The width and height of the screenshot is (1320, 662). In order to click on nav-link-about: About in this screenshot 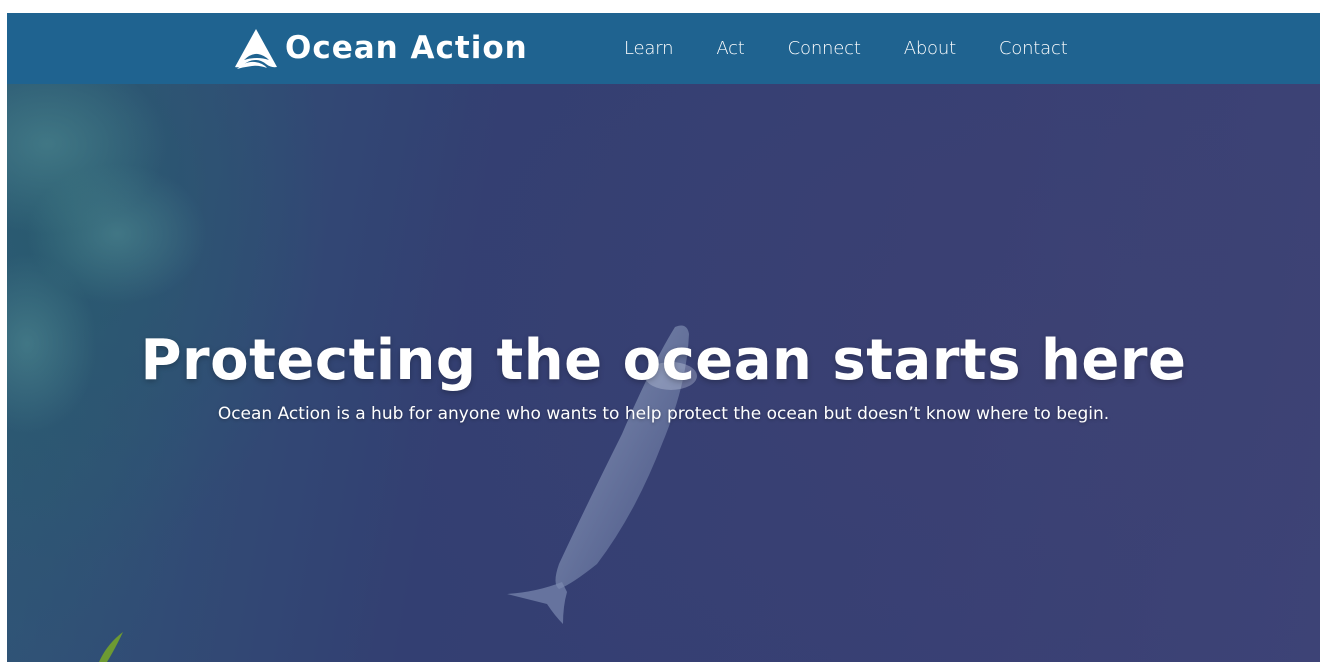, I will do `click(930, 48)`.